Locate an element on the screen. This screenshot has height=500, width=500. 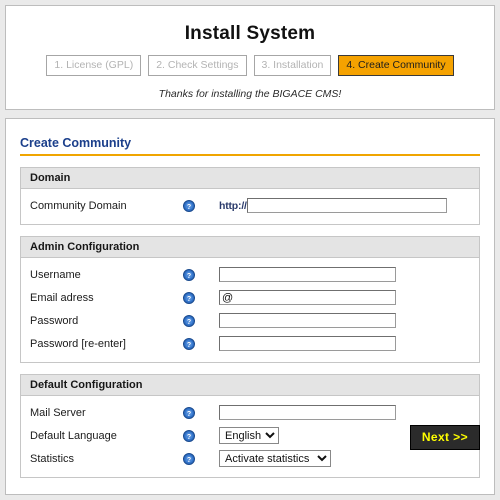
help-cell-password-reenter: ? is located at coordinates (201, 343).